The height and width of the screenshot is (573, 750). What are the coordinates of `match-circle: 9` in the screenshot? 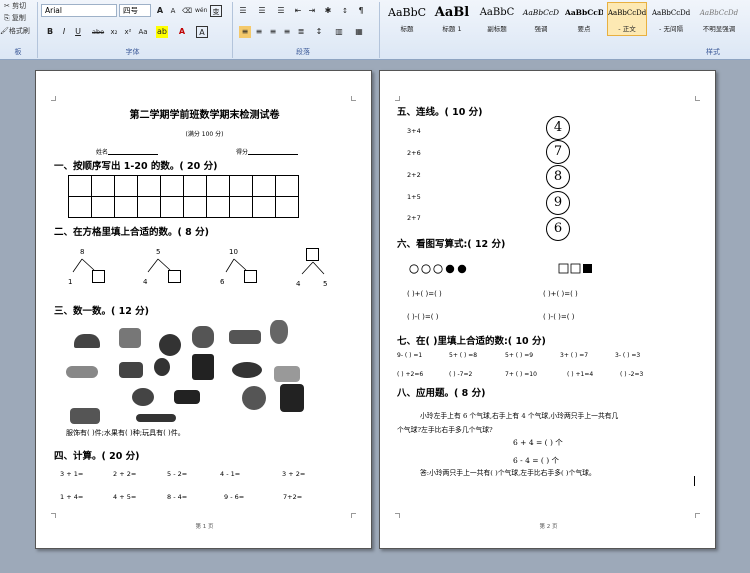 It's located at (558, 203).